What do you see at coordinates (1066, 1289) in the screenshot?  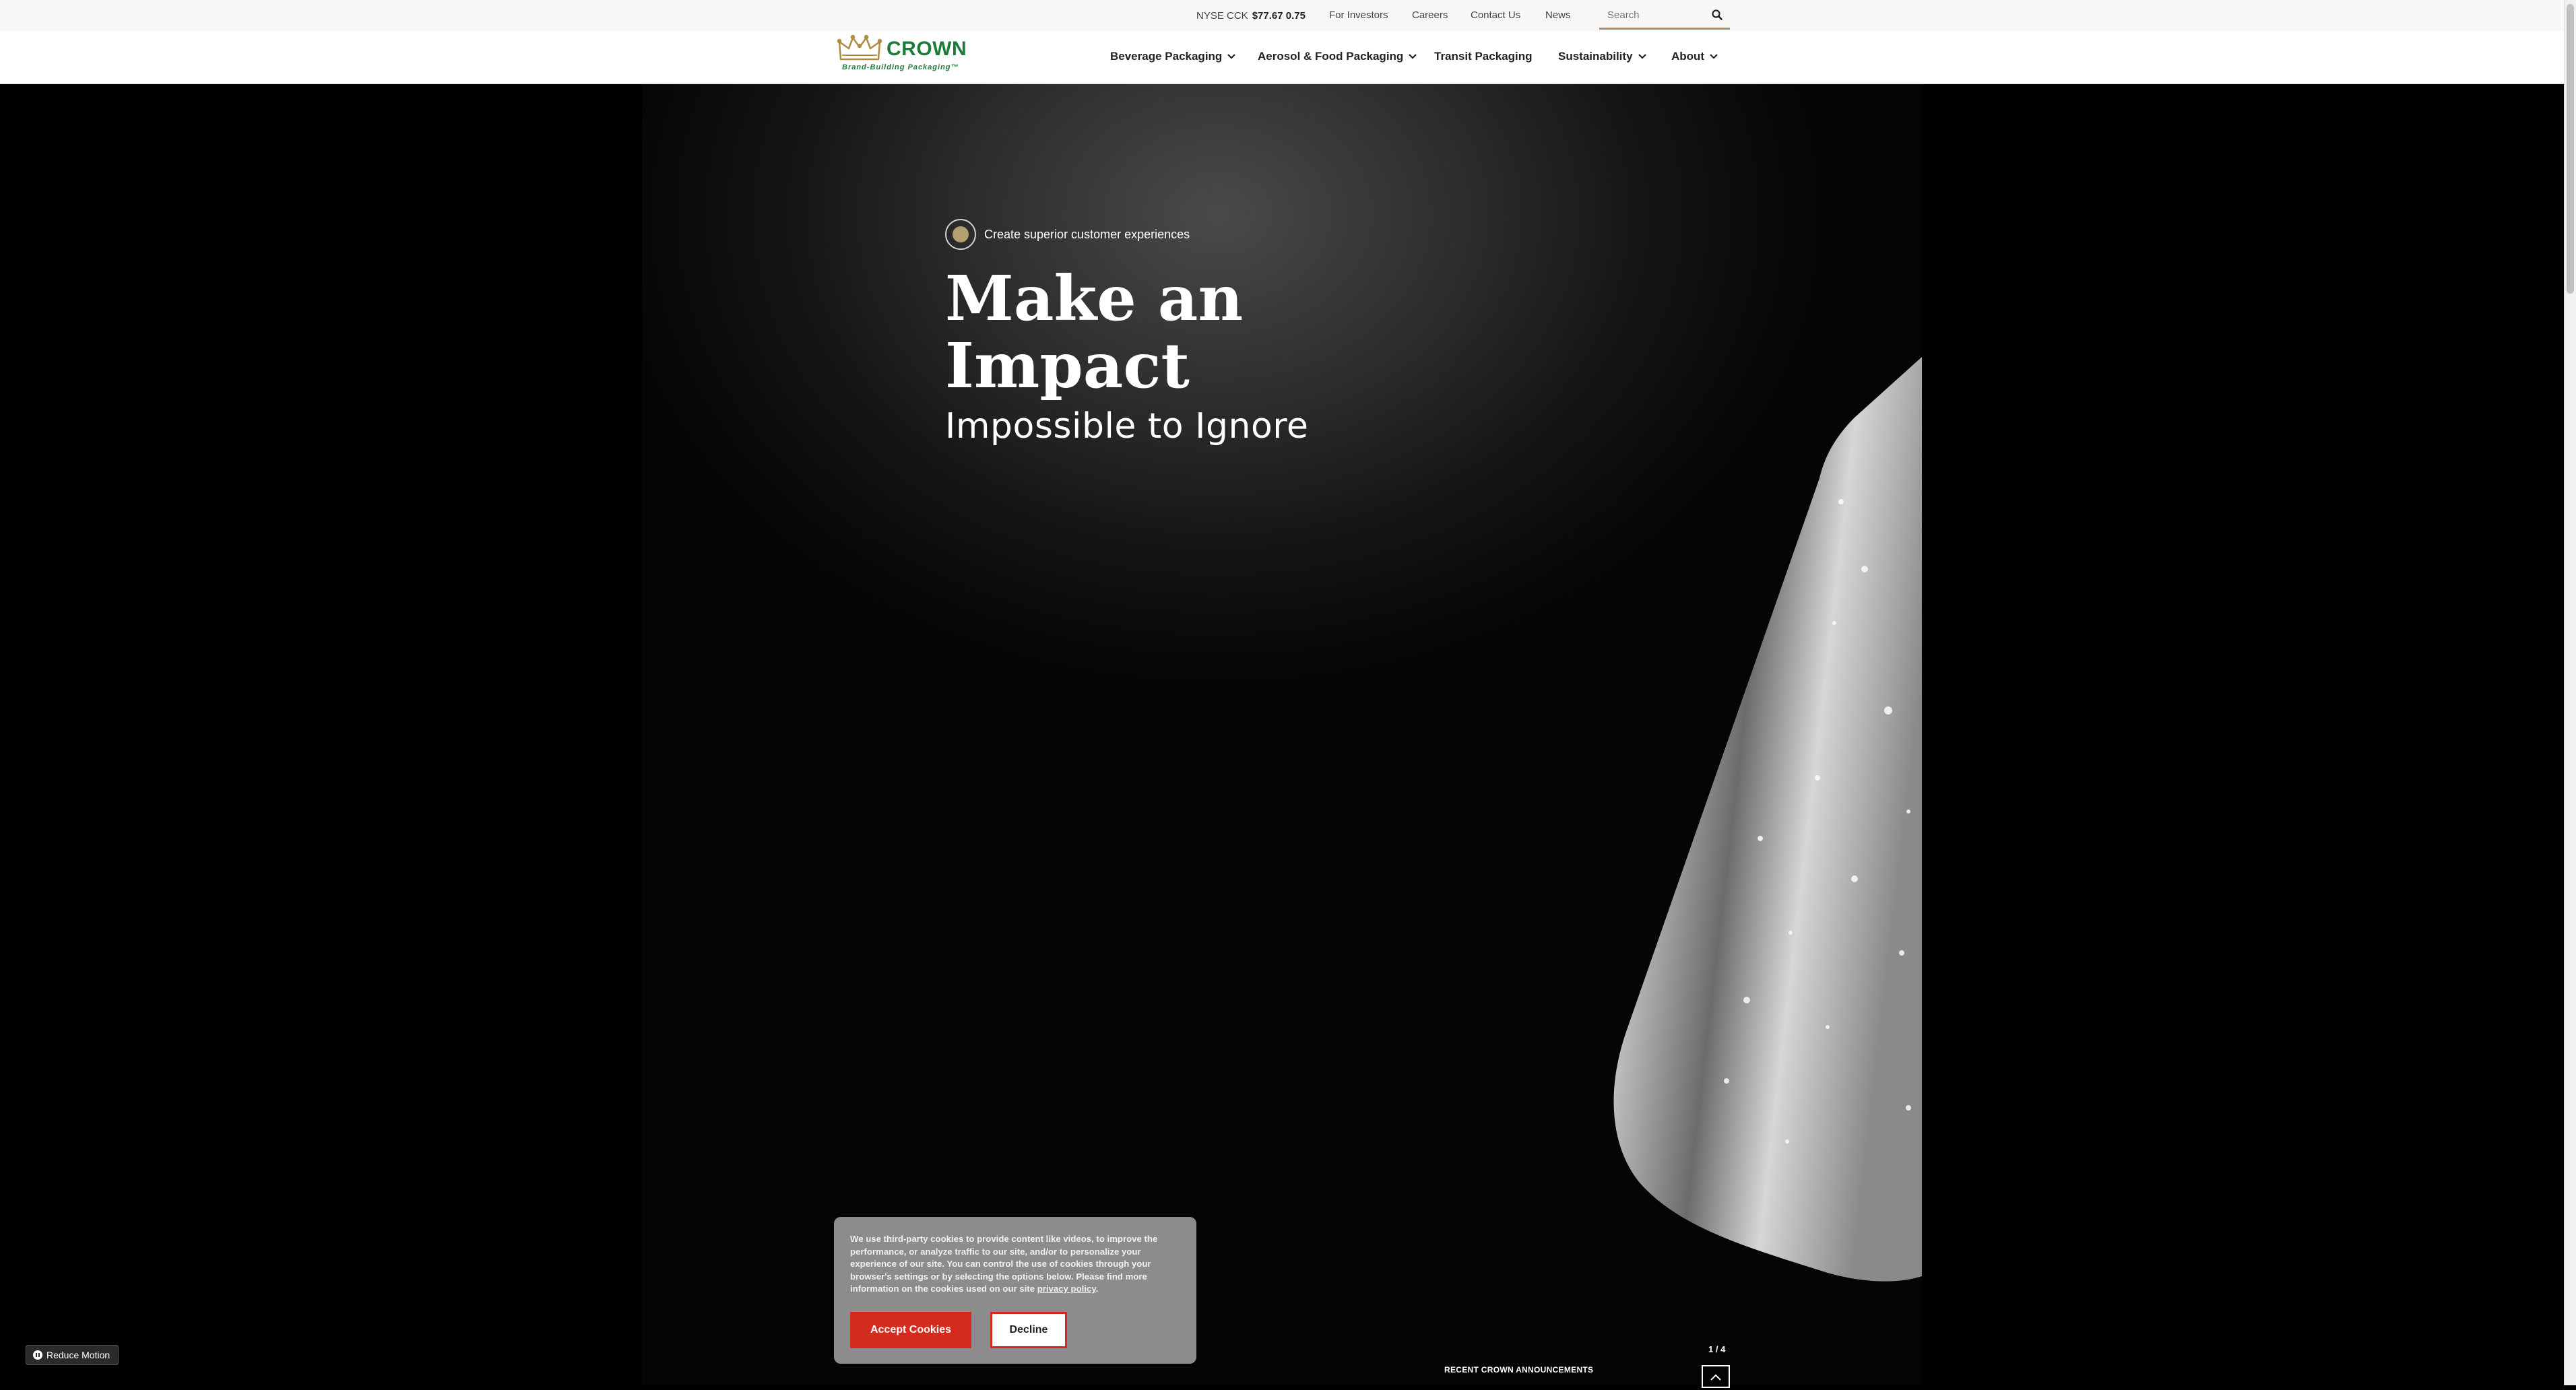 I see `privacy-policy-link: privacy policy` at bounding box center [1066, 1289].